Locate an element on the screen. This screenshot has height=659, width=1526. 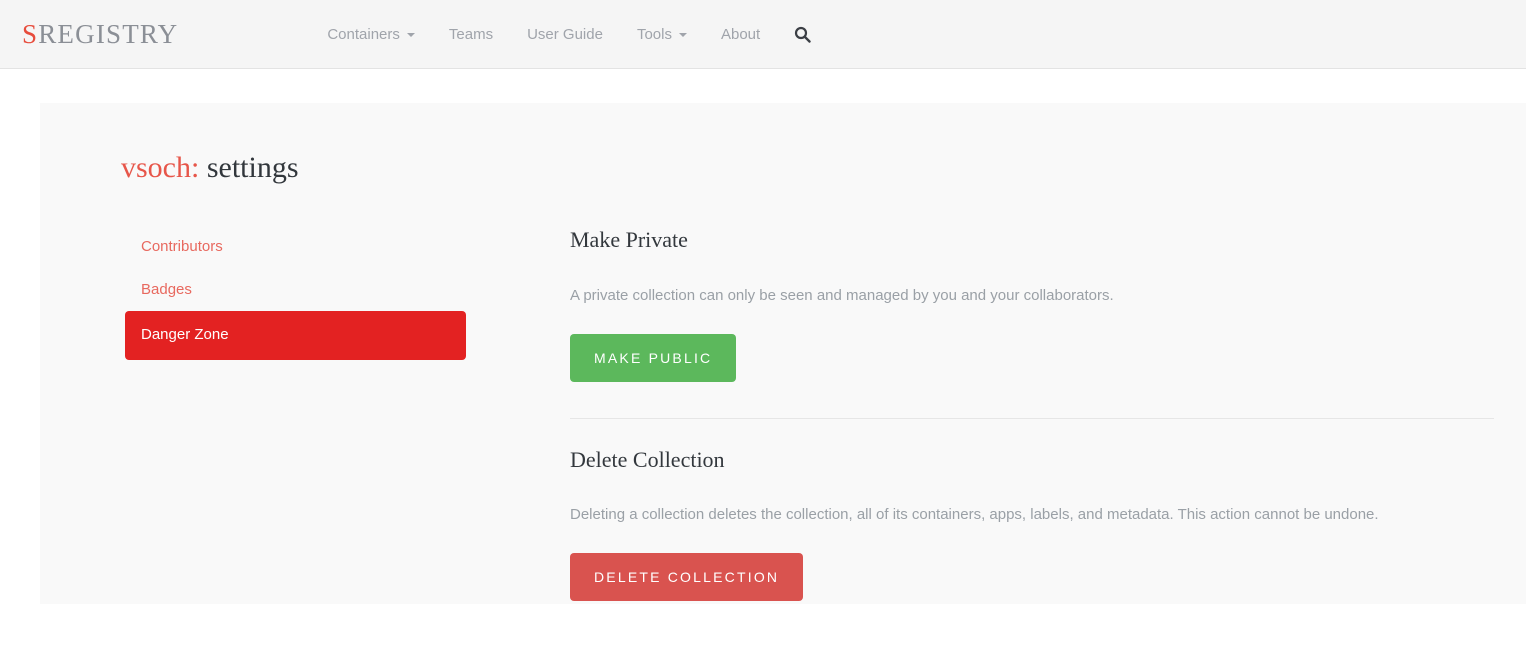
nav-item-user-guide: User Guide is located at coordinates (565, 34).